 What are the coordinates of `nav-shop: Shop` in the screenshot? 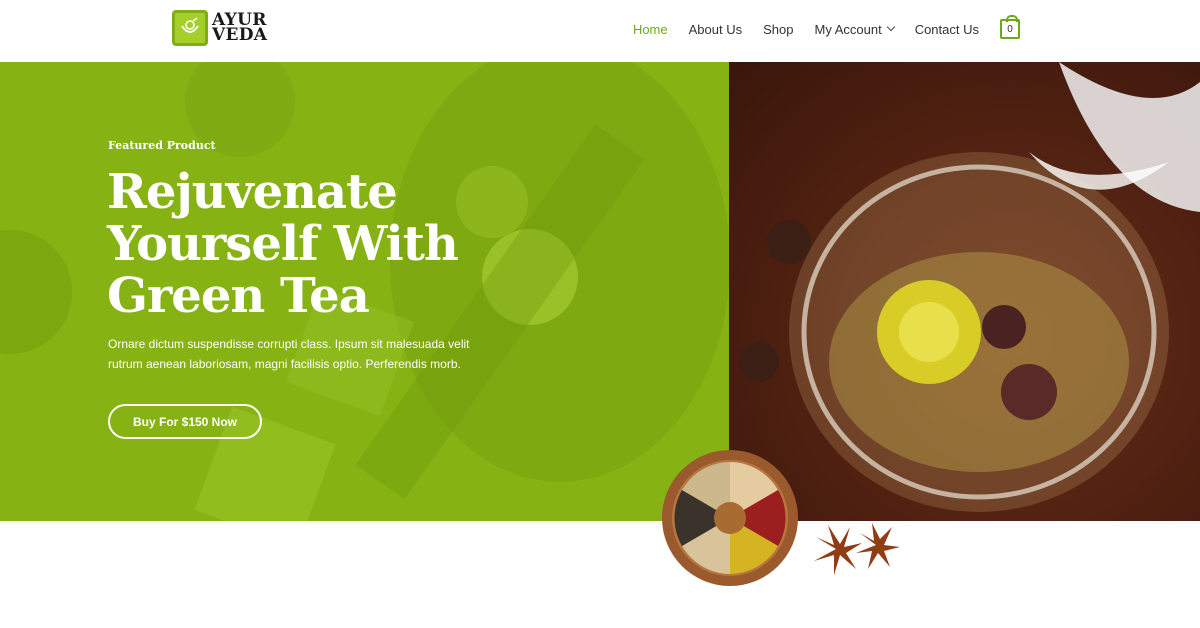 It's located at (778, 29).